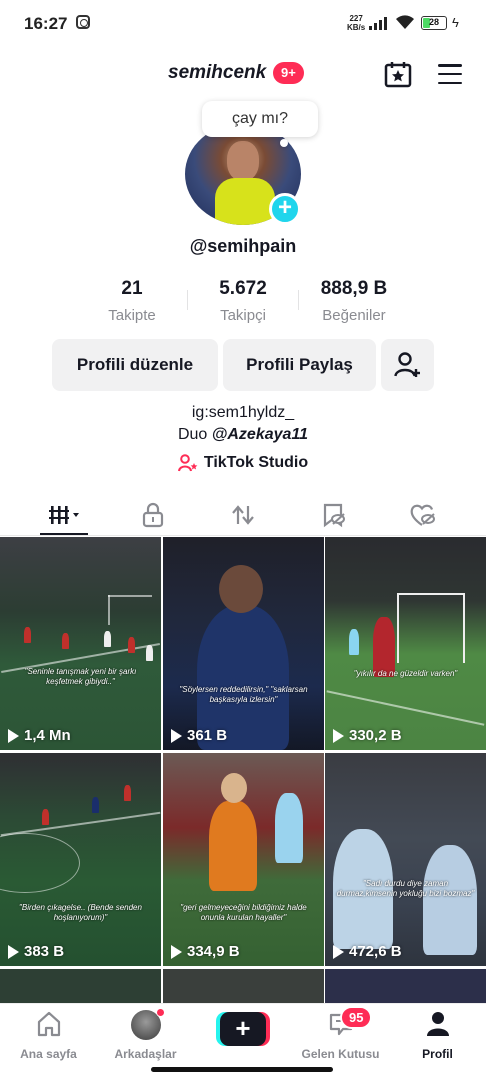 The width and height of the screenshot is (486, 1080). I want to click on add-friend-button, so click(407, 365).